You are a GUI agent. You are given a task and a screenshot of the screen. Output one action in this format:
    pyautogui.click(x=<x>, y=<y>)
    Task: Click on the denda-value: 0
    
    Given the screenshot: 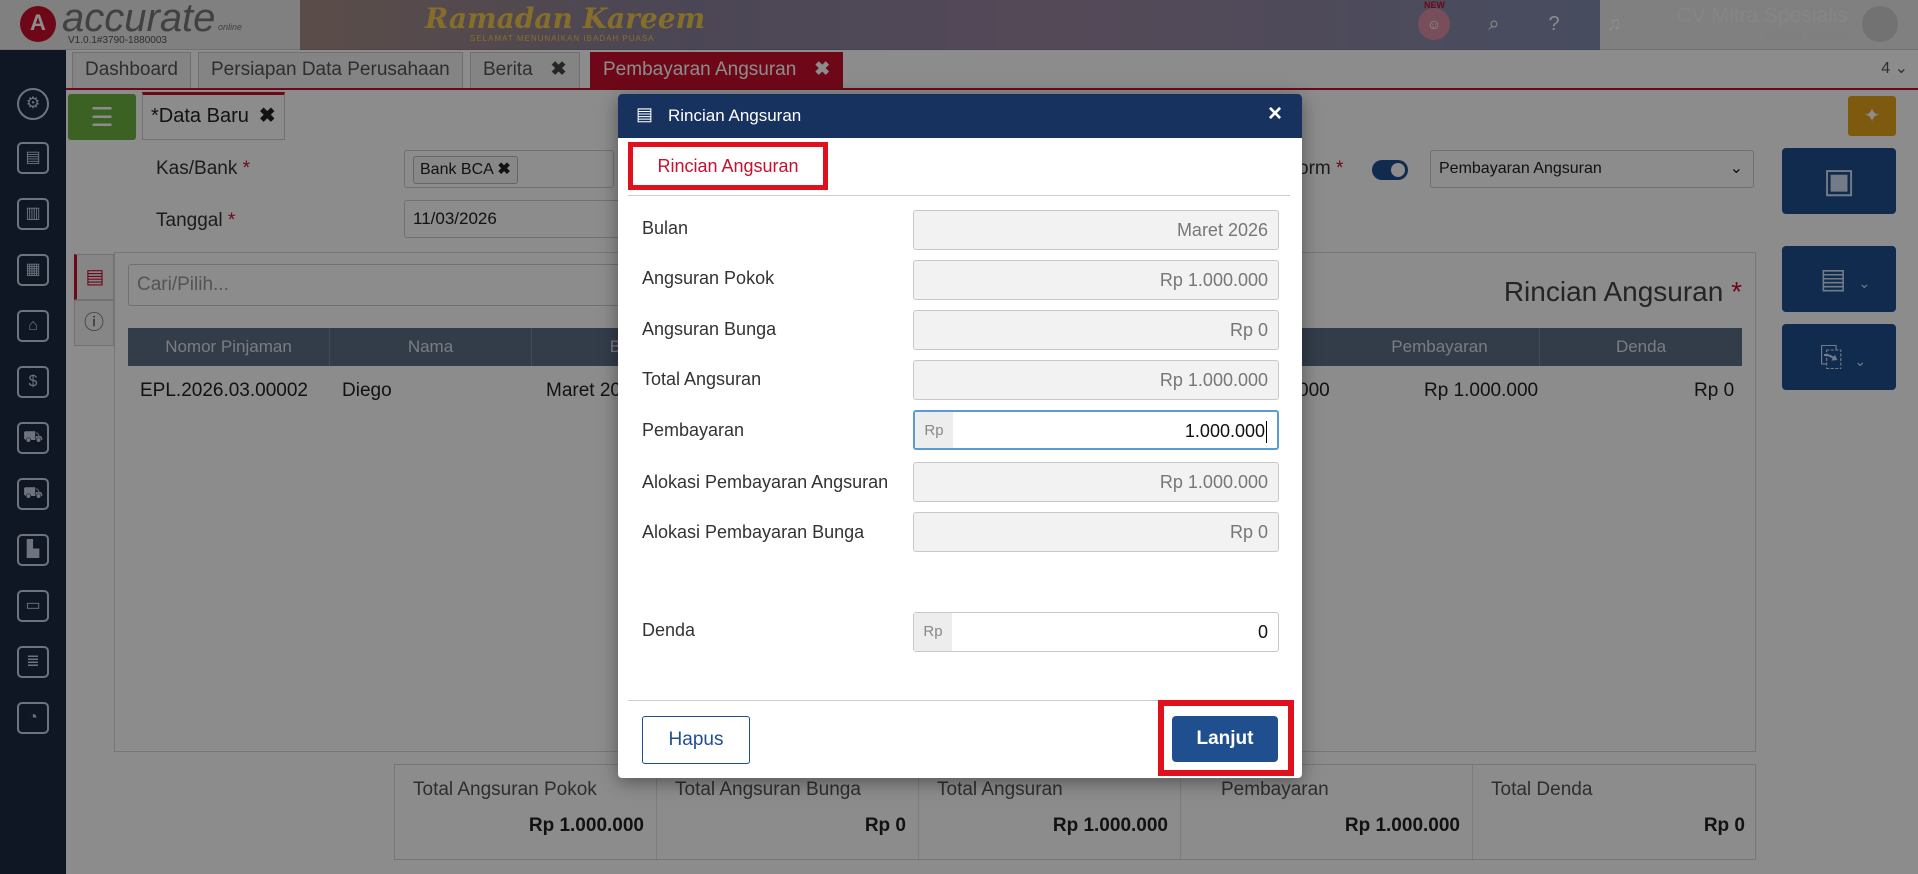 What is the action you would take?
    pyautogui.click(x=1262, y=632)
    